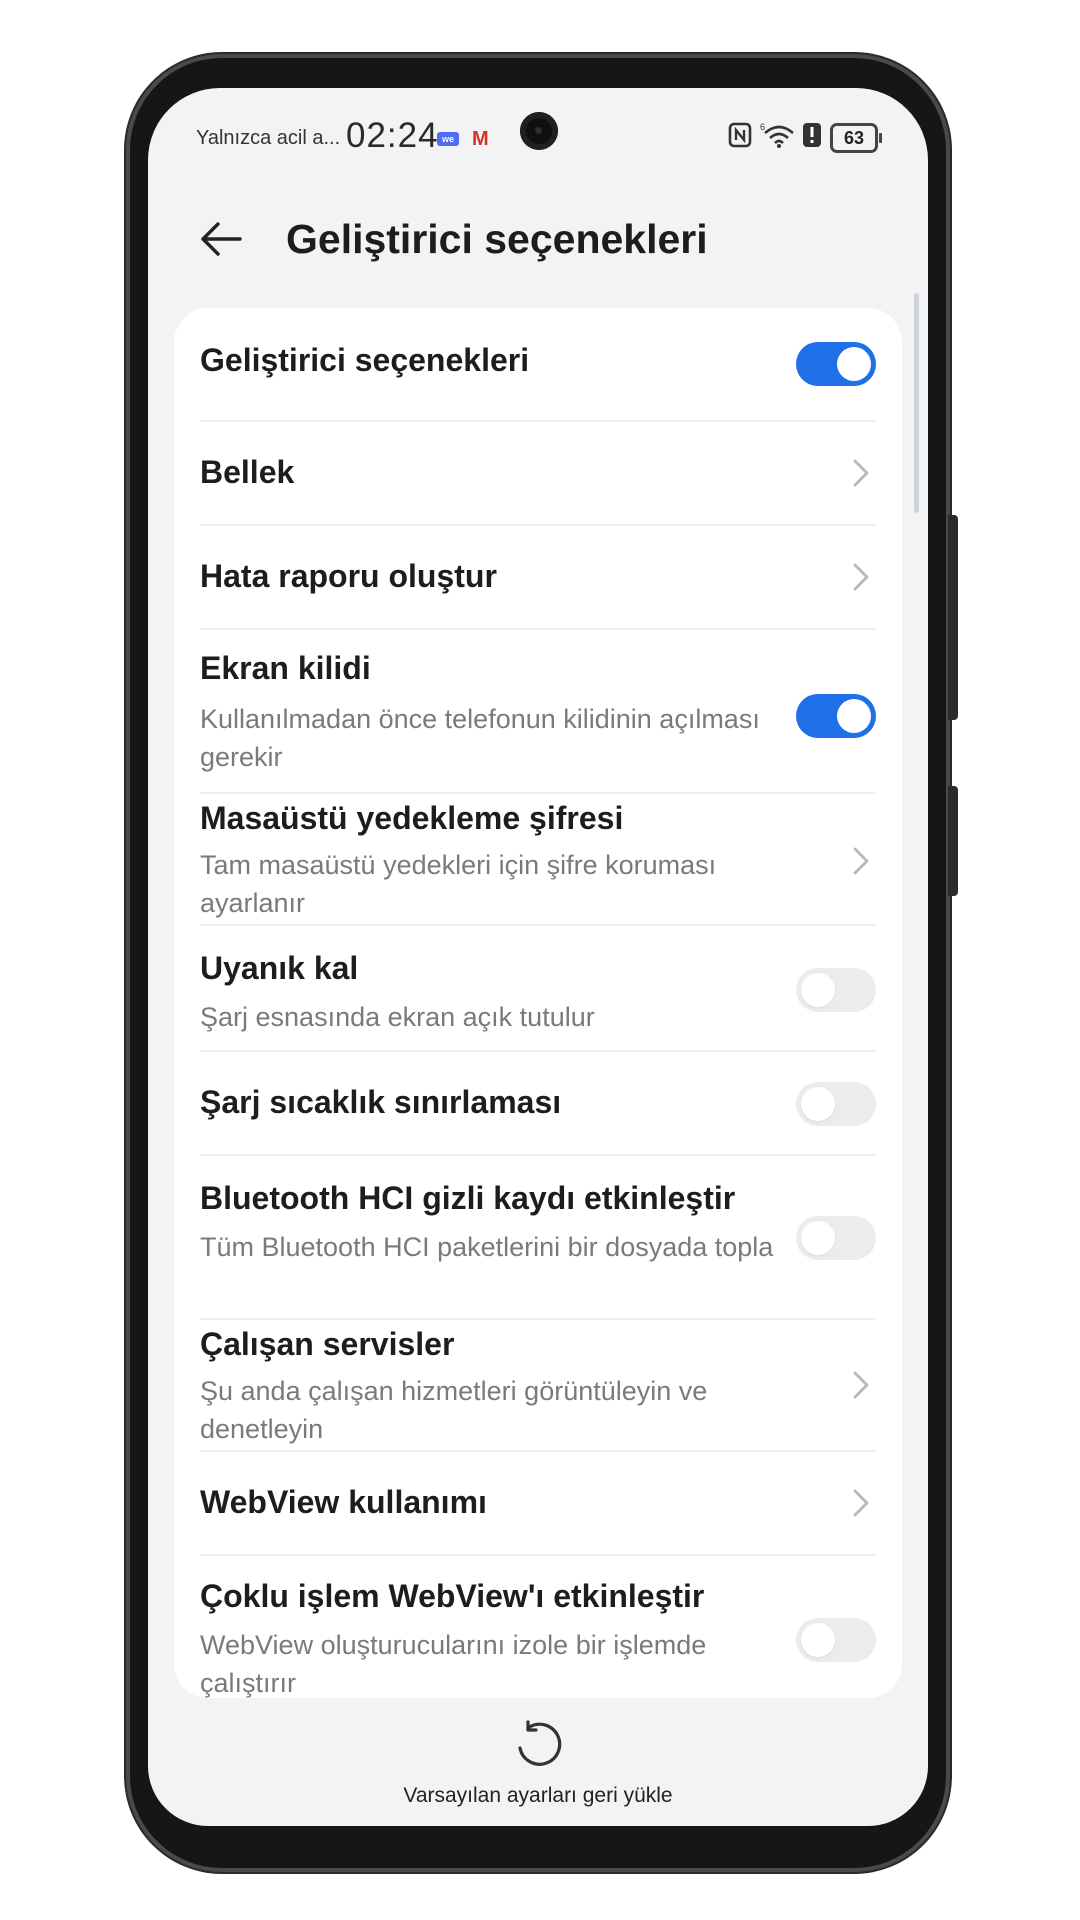 This screenshot has height=1920, width=1080. Describe the element at coordinates (836, 1238) in the screenshot. I see `bluetooth-hci-toggle` at that location.